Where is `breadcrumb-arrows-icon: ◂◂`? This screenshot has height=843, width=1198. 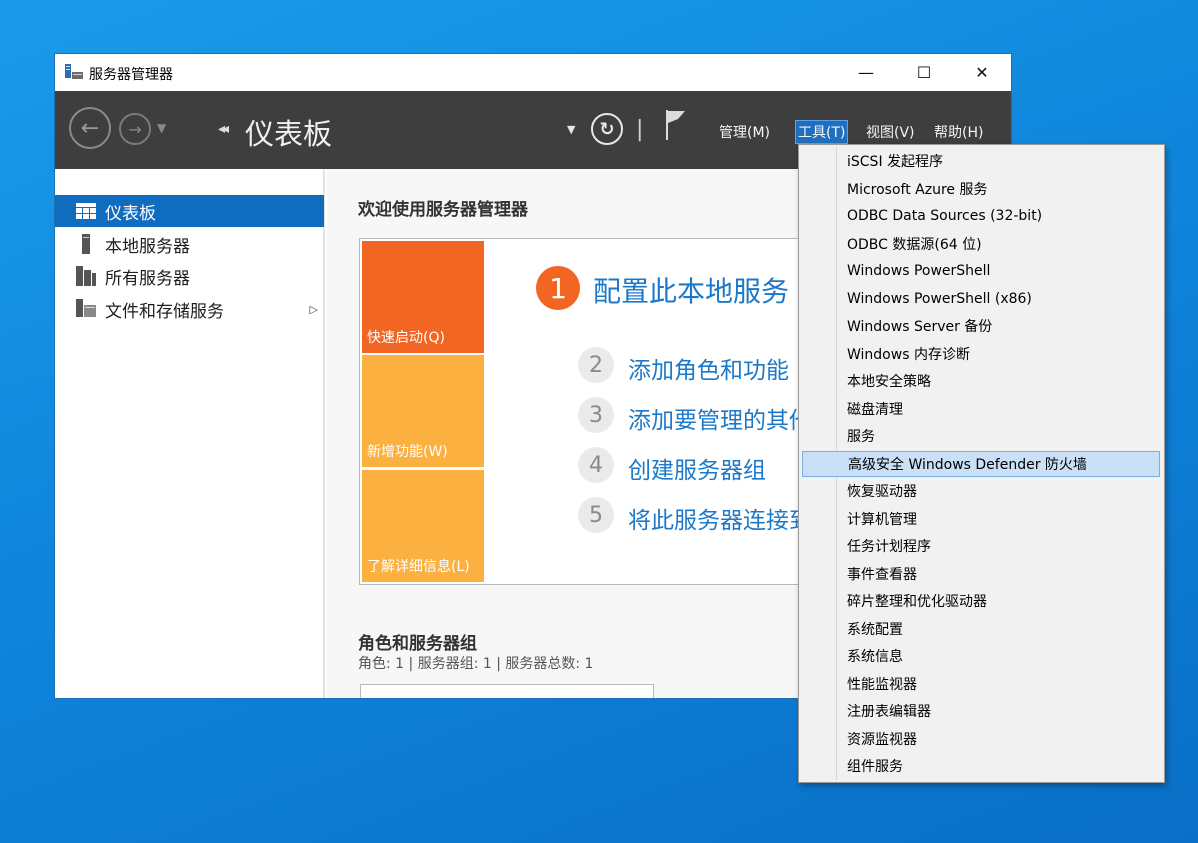 breadcrumb-arrows-icon: ◂◂ is located at coordinates (223, 129).